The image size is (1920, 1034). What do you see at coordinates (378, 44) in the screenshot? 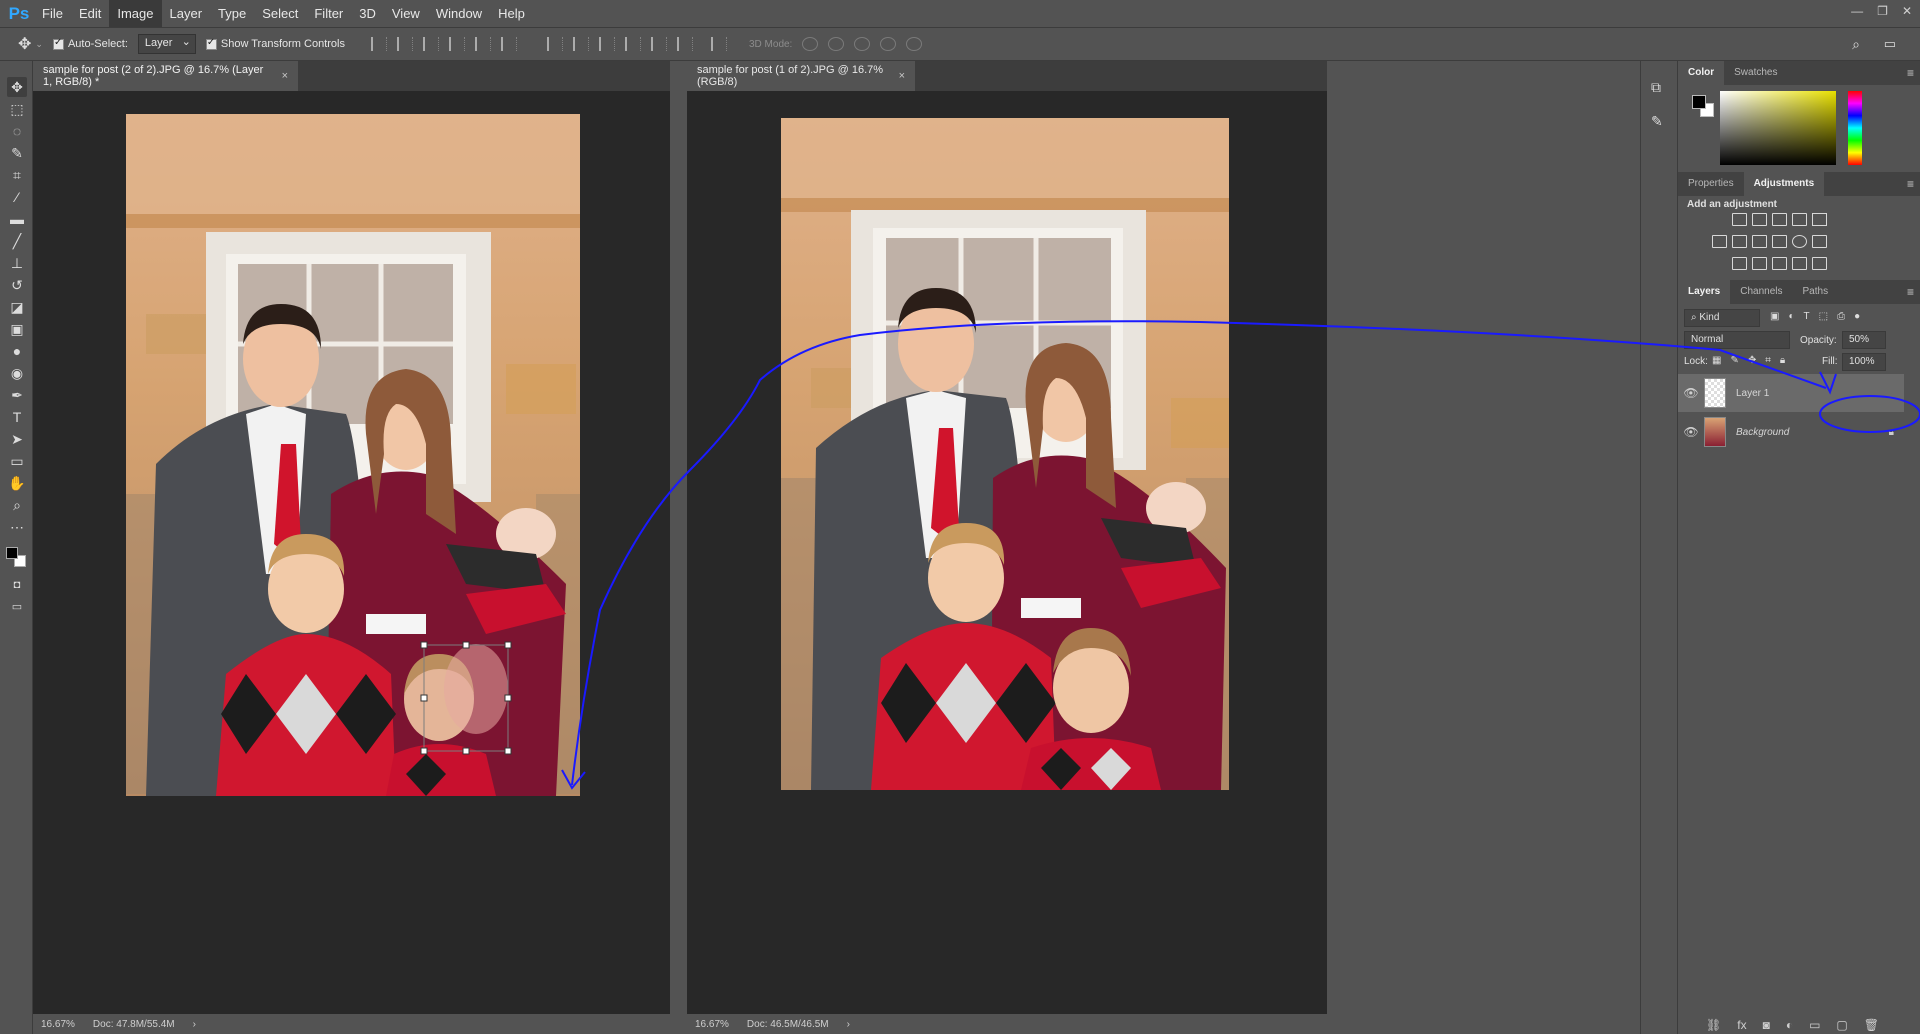
I see `align-top-icon` at bounding box center [378, 44].